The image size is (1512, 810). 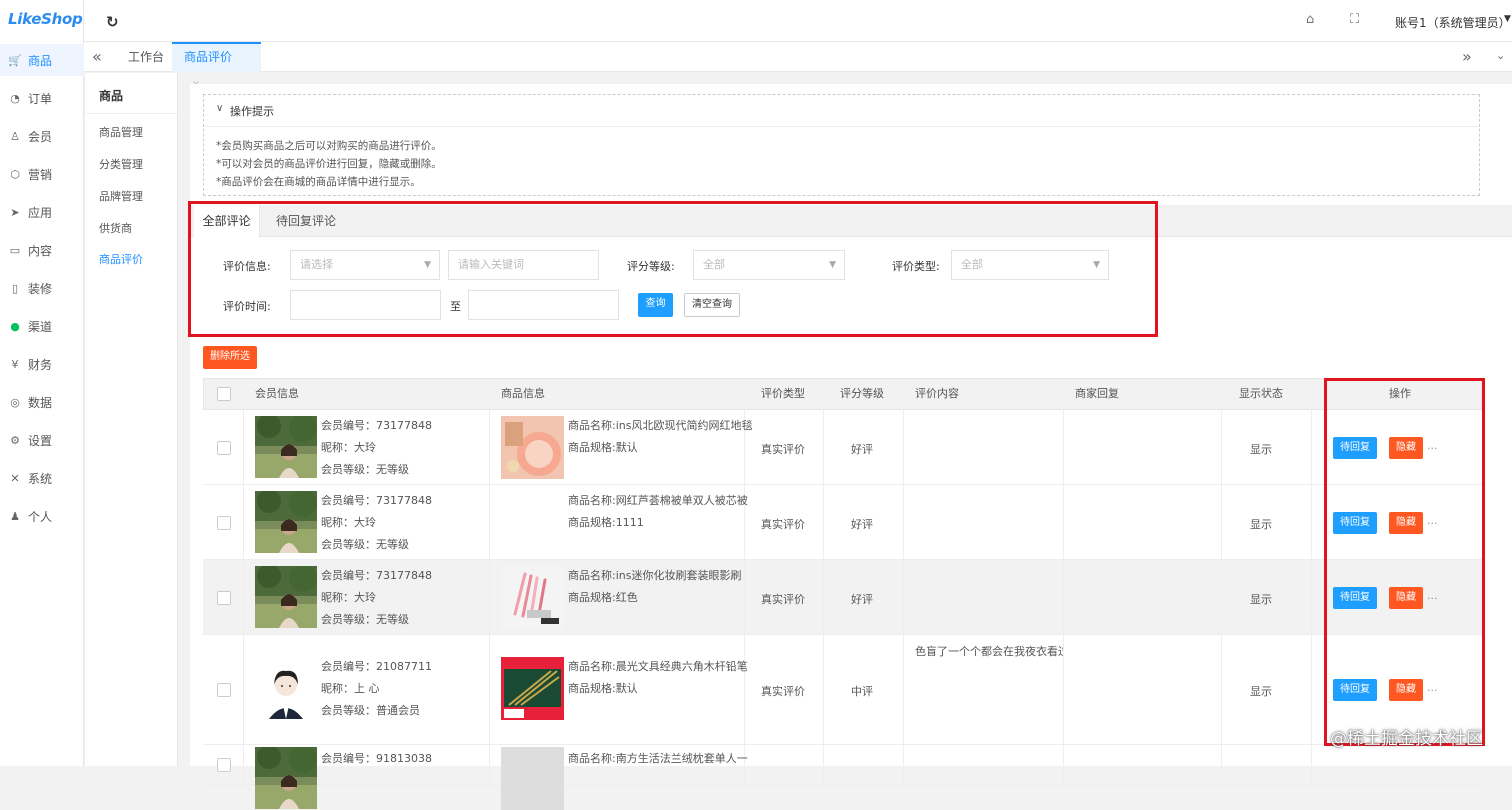 I want to click on tips-line: *商品评价会在商城的商品详情中进行显示。, so click(x=318, y=182).